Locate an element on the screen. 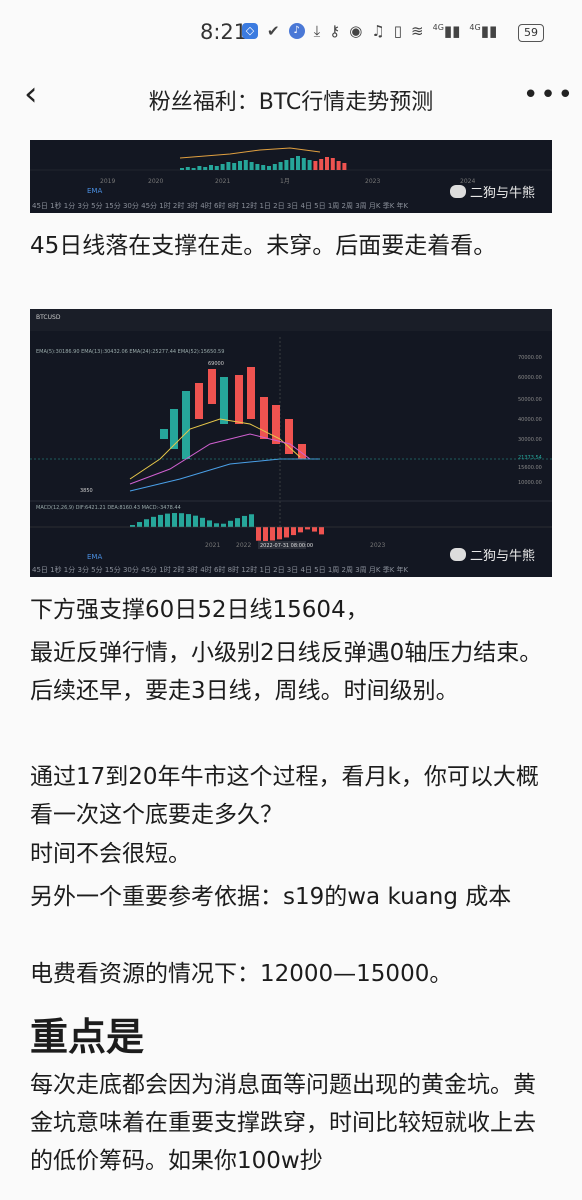 This screenshot has height=1200, width=582. chart2-price-label: 10000.00 is located at coordinates (530, 483).